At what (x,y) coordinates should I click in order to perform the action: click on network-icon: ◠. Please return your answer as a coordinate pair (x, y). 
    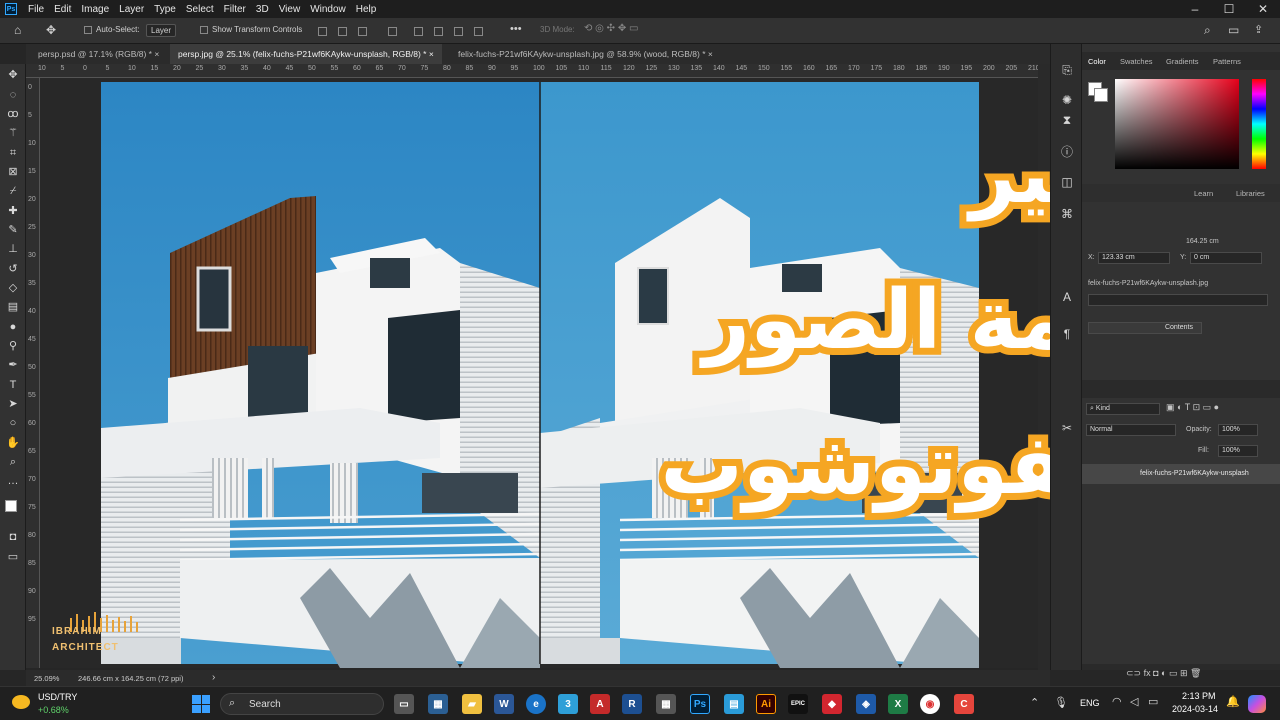
    Looking at the image, I should click on (1117, 701).